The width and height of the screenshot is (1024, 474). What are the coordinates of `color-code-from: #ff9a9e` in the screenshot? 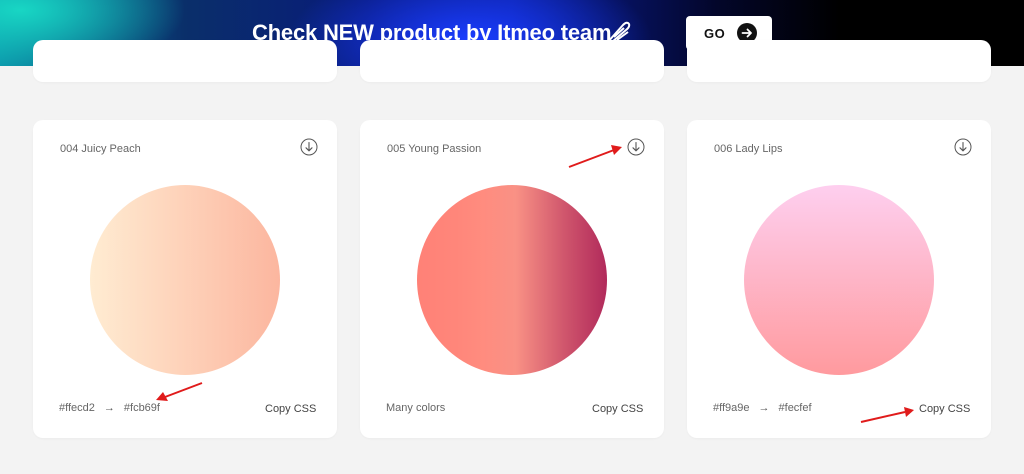 It's located at (731, 408).